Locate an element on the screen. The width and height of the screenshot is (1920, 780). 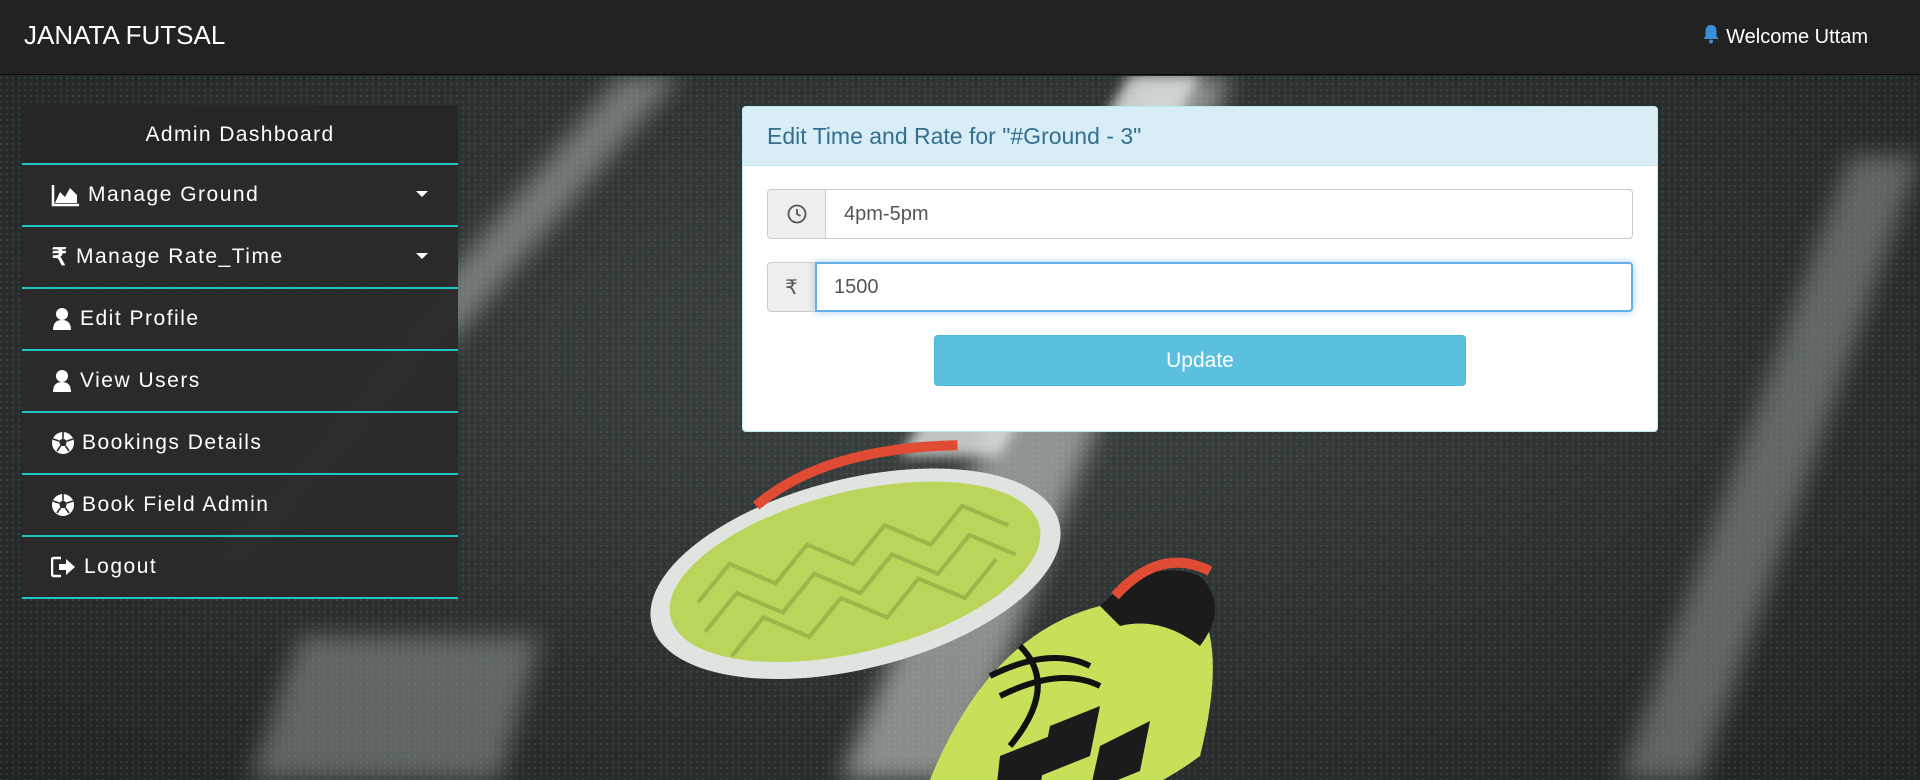
sidebar-item-manage-ground: Manage Ground is located at coordinates (240, 196).